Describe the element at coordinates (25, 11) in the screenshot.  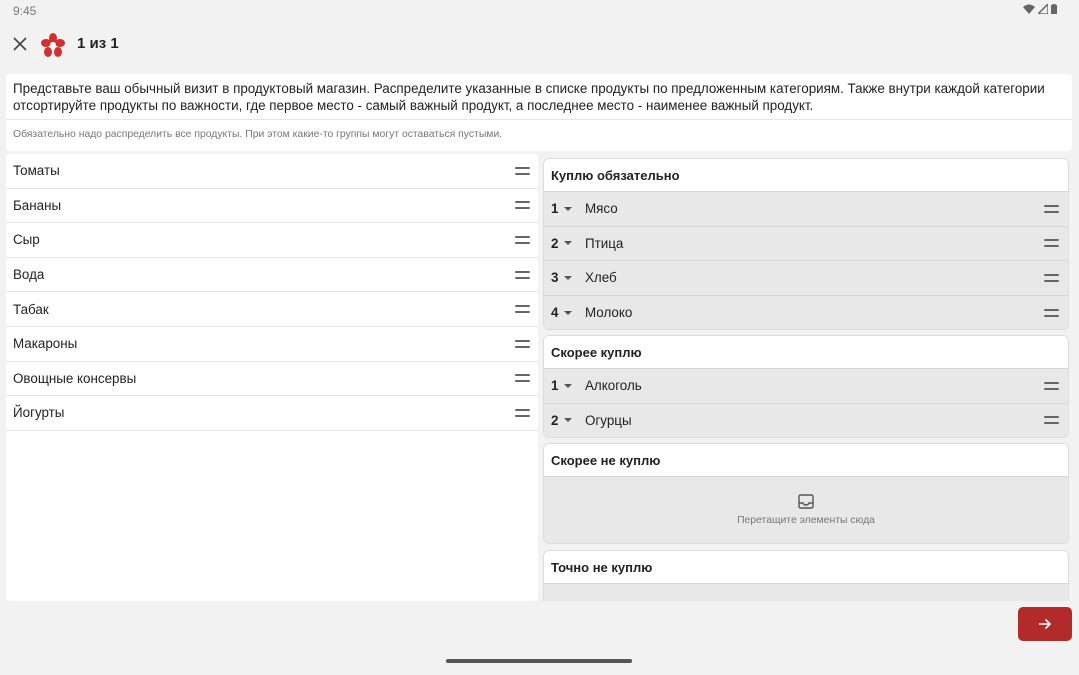
I see `status-time: 9:45` at that location.